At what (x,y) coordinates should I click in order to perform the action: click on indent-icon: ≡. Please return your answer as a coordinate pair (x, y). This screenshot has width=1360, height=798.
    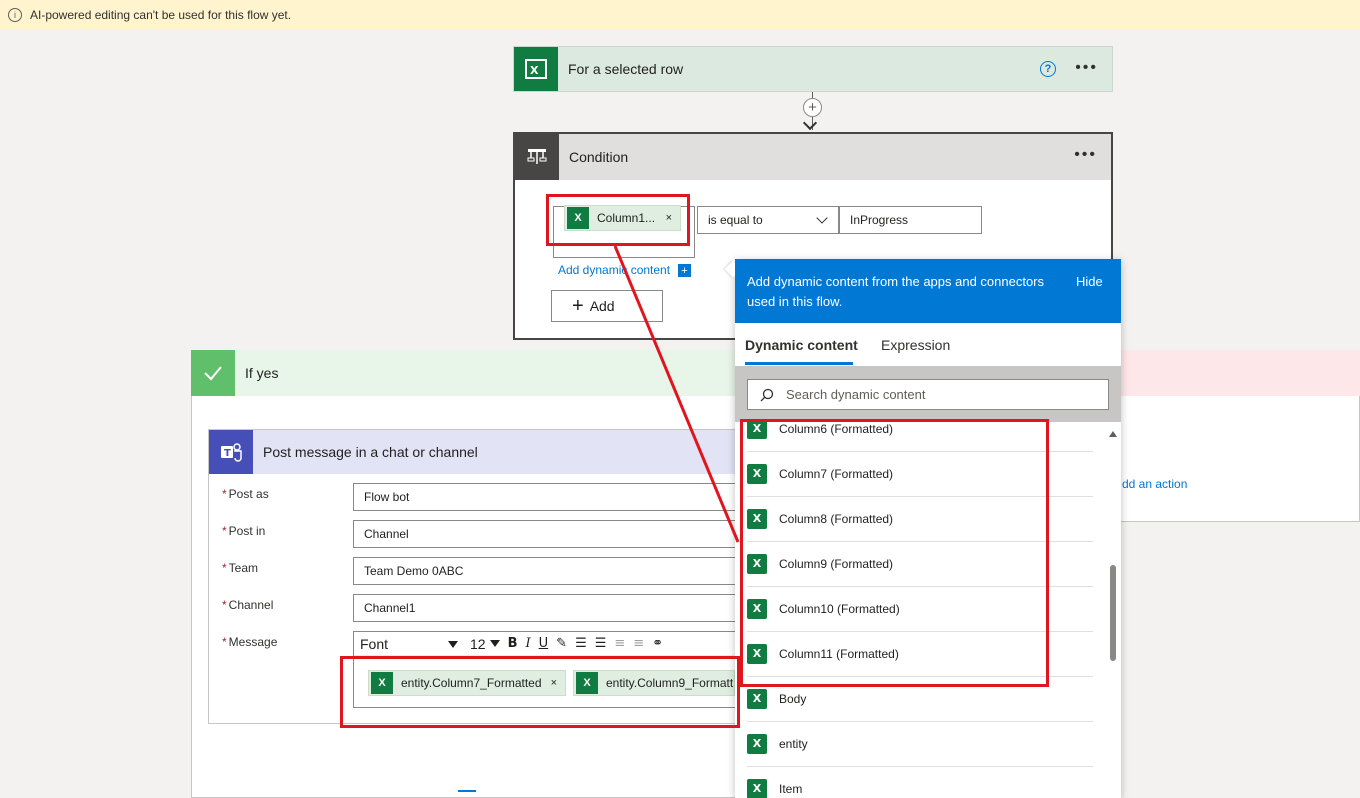
    Looking at the image, I should click on (638, 643).